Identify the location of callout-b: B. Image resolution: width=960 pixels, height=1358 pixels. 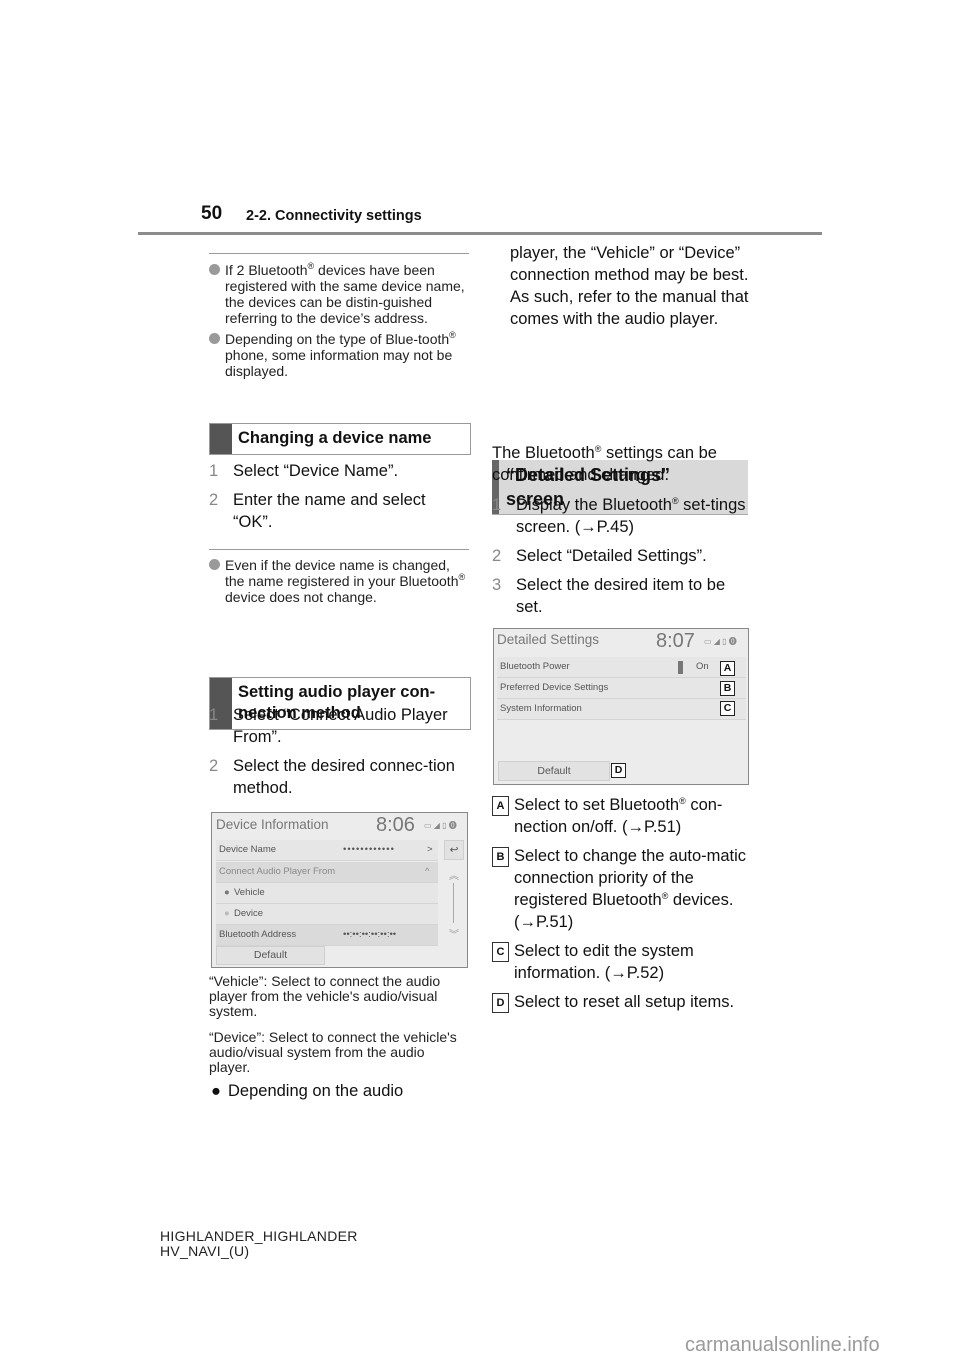
(727, 688).